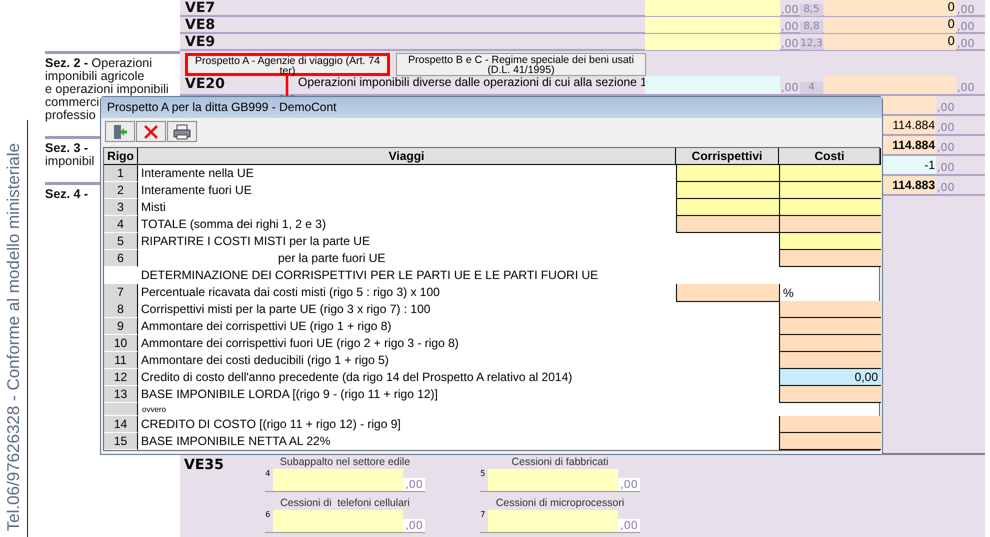 Image resolution: width=990 pixels, height=537 pixels. Describe the element at coordinates (357, 377) in the screenshot. I see `row-label: Credito di costo dell'anno precedente (da rigo 14 del Prospetto A relativo al 2014)` at that location.